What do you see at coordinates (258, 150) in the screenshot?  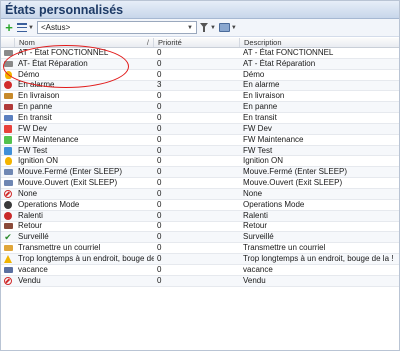 I see `row-description: FW Test` at bounding box center [258, 150].